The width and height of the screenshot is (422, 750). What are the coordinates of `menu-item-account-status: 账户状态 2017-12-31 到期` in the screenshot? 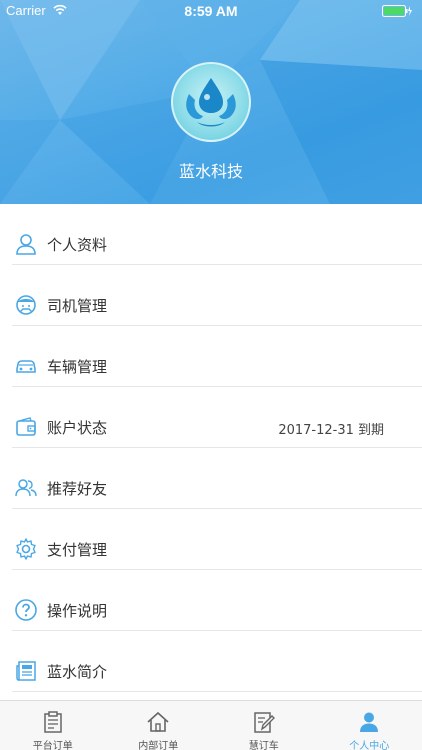 It's located at (211, 417).